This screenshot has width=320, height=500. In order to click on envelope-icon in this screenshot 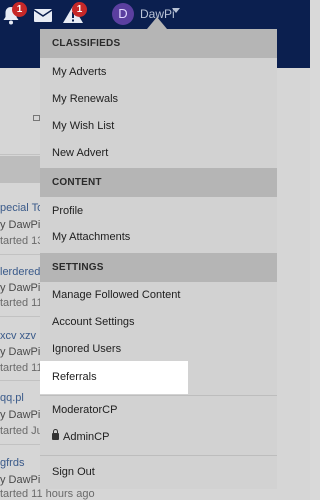, I will do `click(43, 15)`.